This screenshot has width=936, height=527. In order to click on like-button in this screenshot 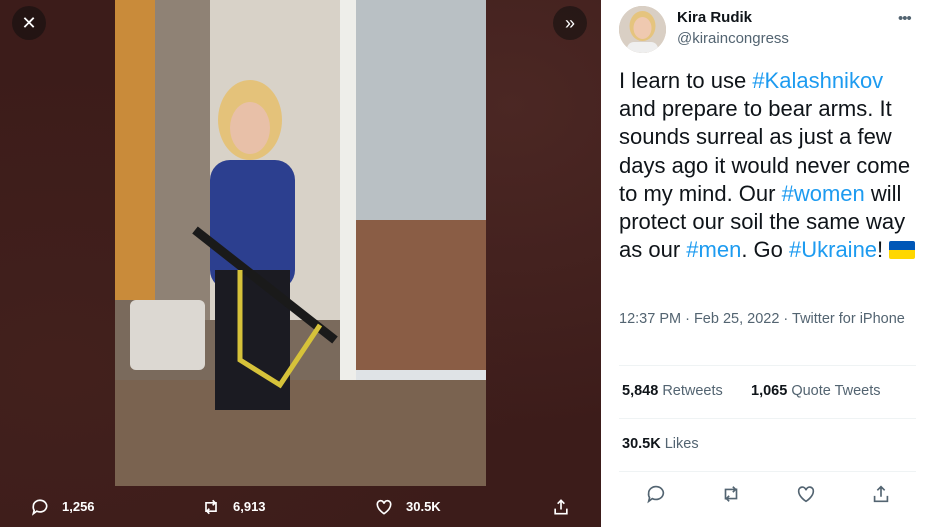, I will do `click(806, 494)`.